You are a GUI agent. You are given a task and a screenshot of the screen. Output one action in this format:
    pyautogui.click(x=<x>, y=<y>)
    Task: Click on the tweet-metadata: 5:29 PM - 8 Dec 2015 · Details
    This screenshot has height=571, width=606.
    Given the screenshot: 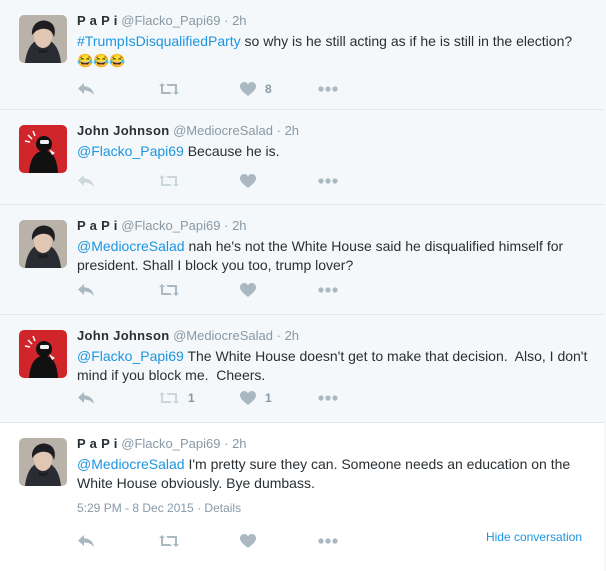 What is the action you would take?
    pyautogui.click(x=159, y=508)
    